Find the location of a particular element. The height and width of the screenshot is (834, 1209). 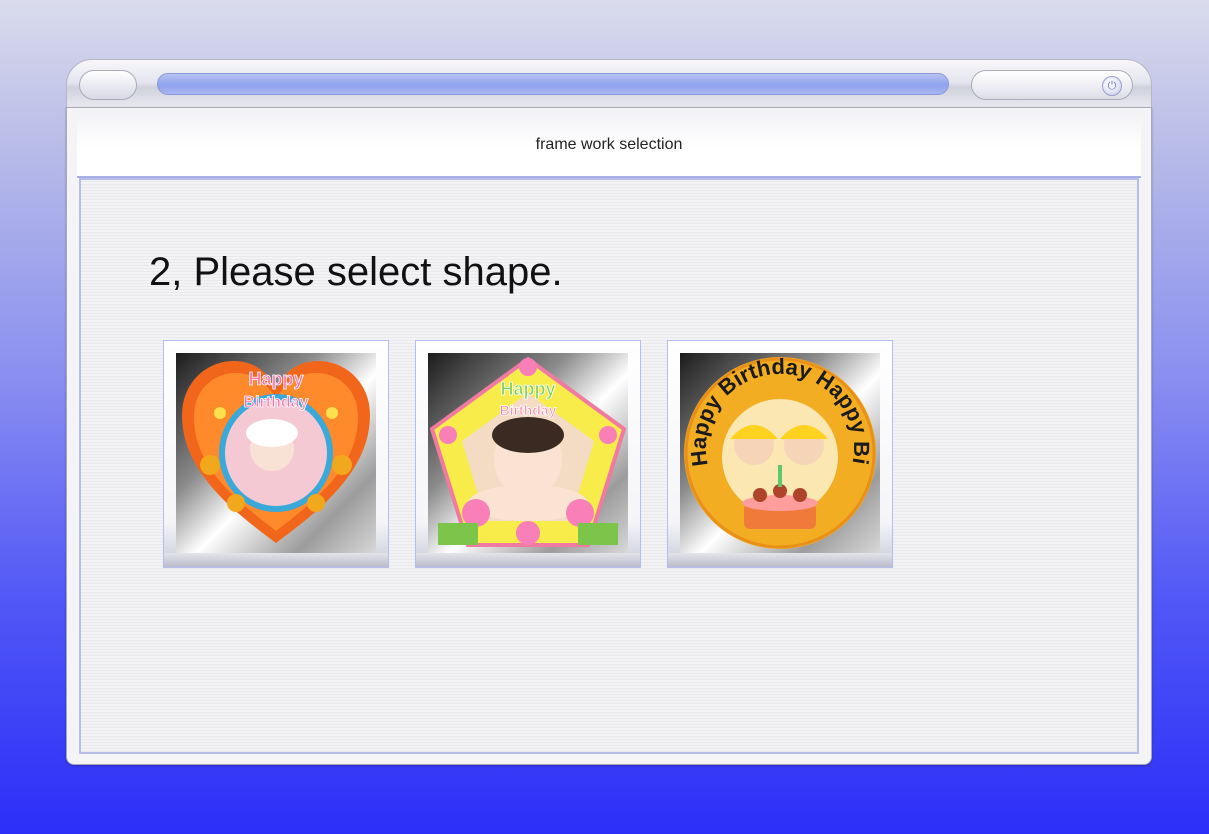

circle-frame-thumbnail: Happy Birthday Happy Birthday is located at coordinates (780, 453).